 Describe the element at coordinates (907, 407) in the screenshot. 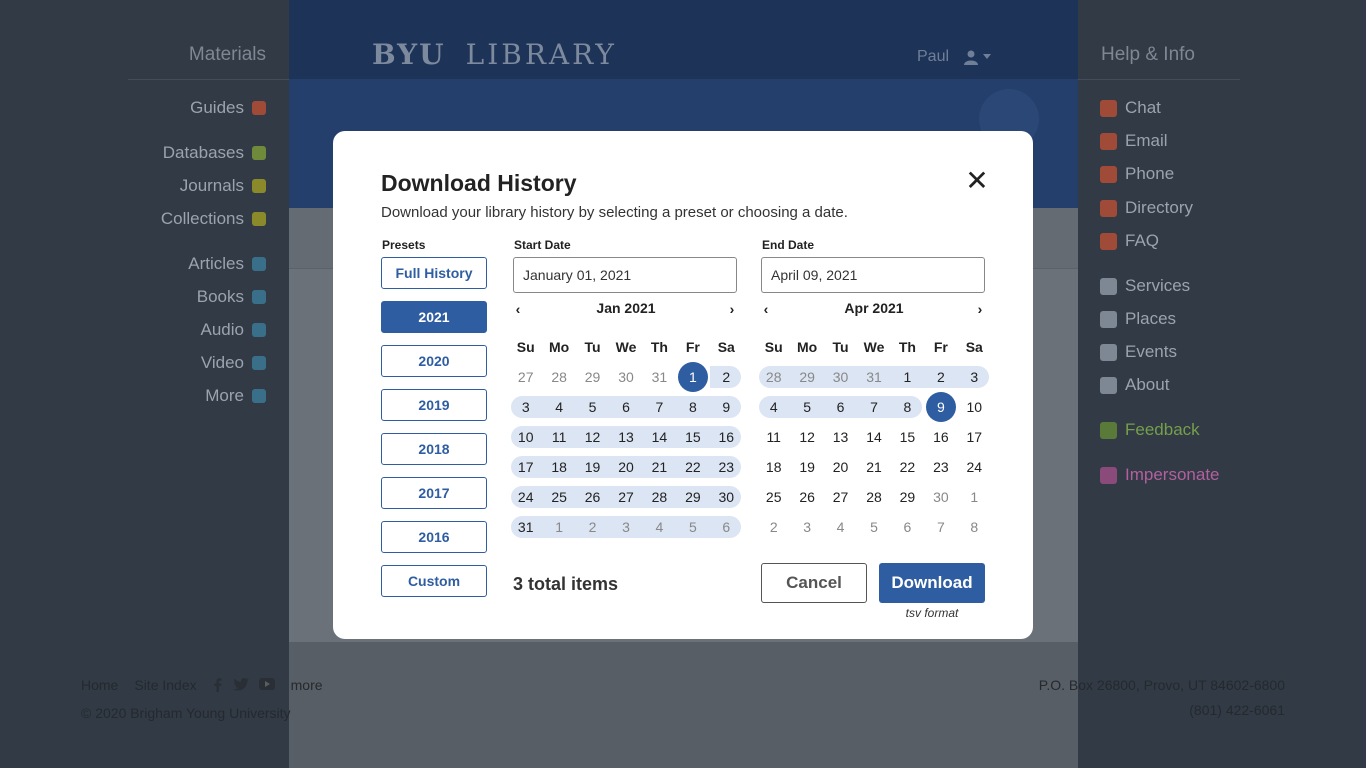

I see `calendar-day: 8` at that location.